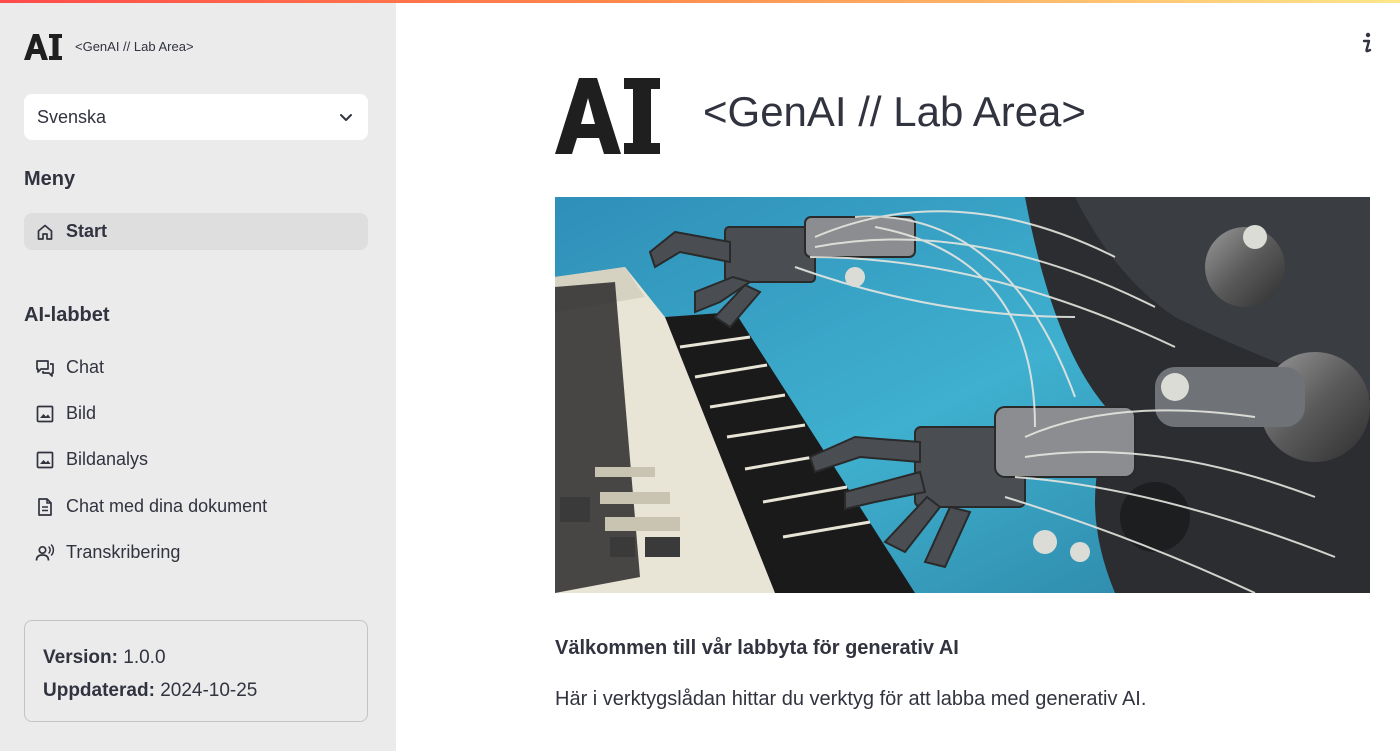 Image resolution: width=1400 pixels, height=751 pixels. Describe the element at coordinates (123, 552) in the screenshot. I see `sidebar-item-label: Transkribering` at that location.